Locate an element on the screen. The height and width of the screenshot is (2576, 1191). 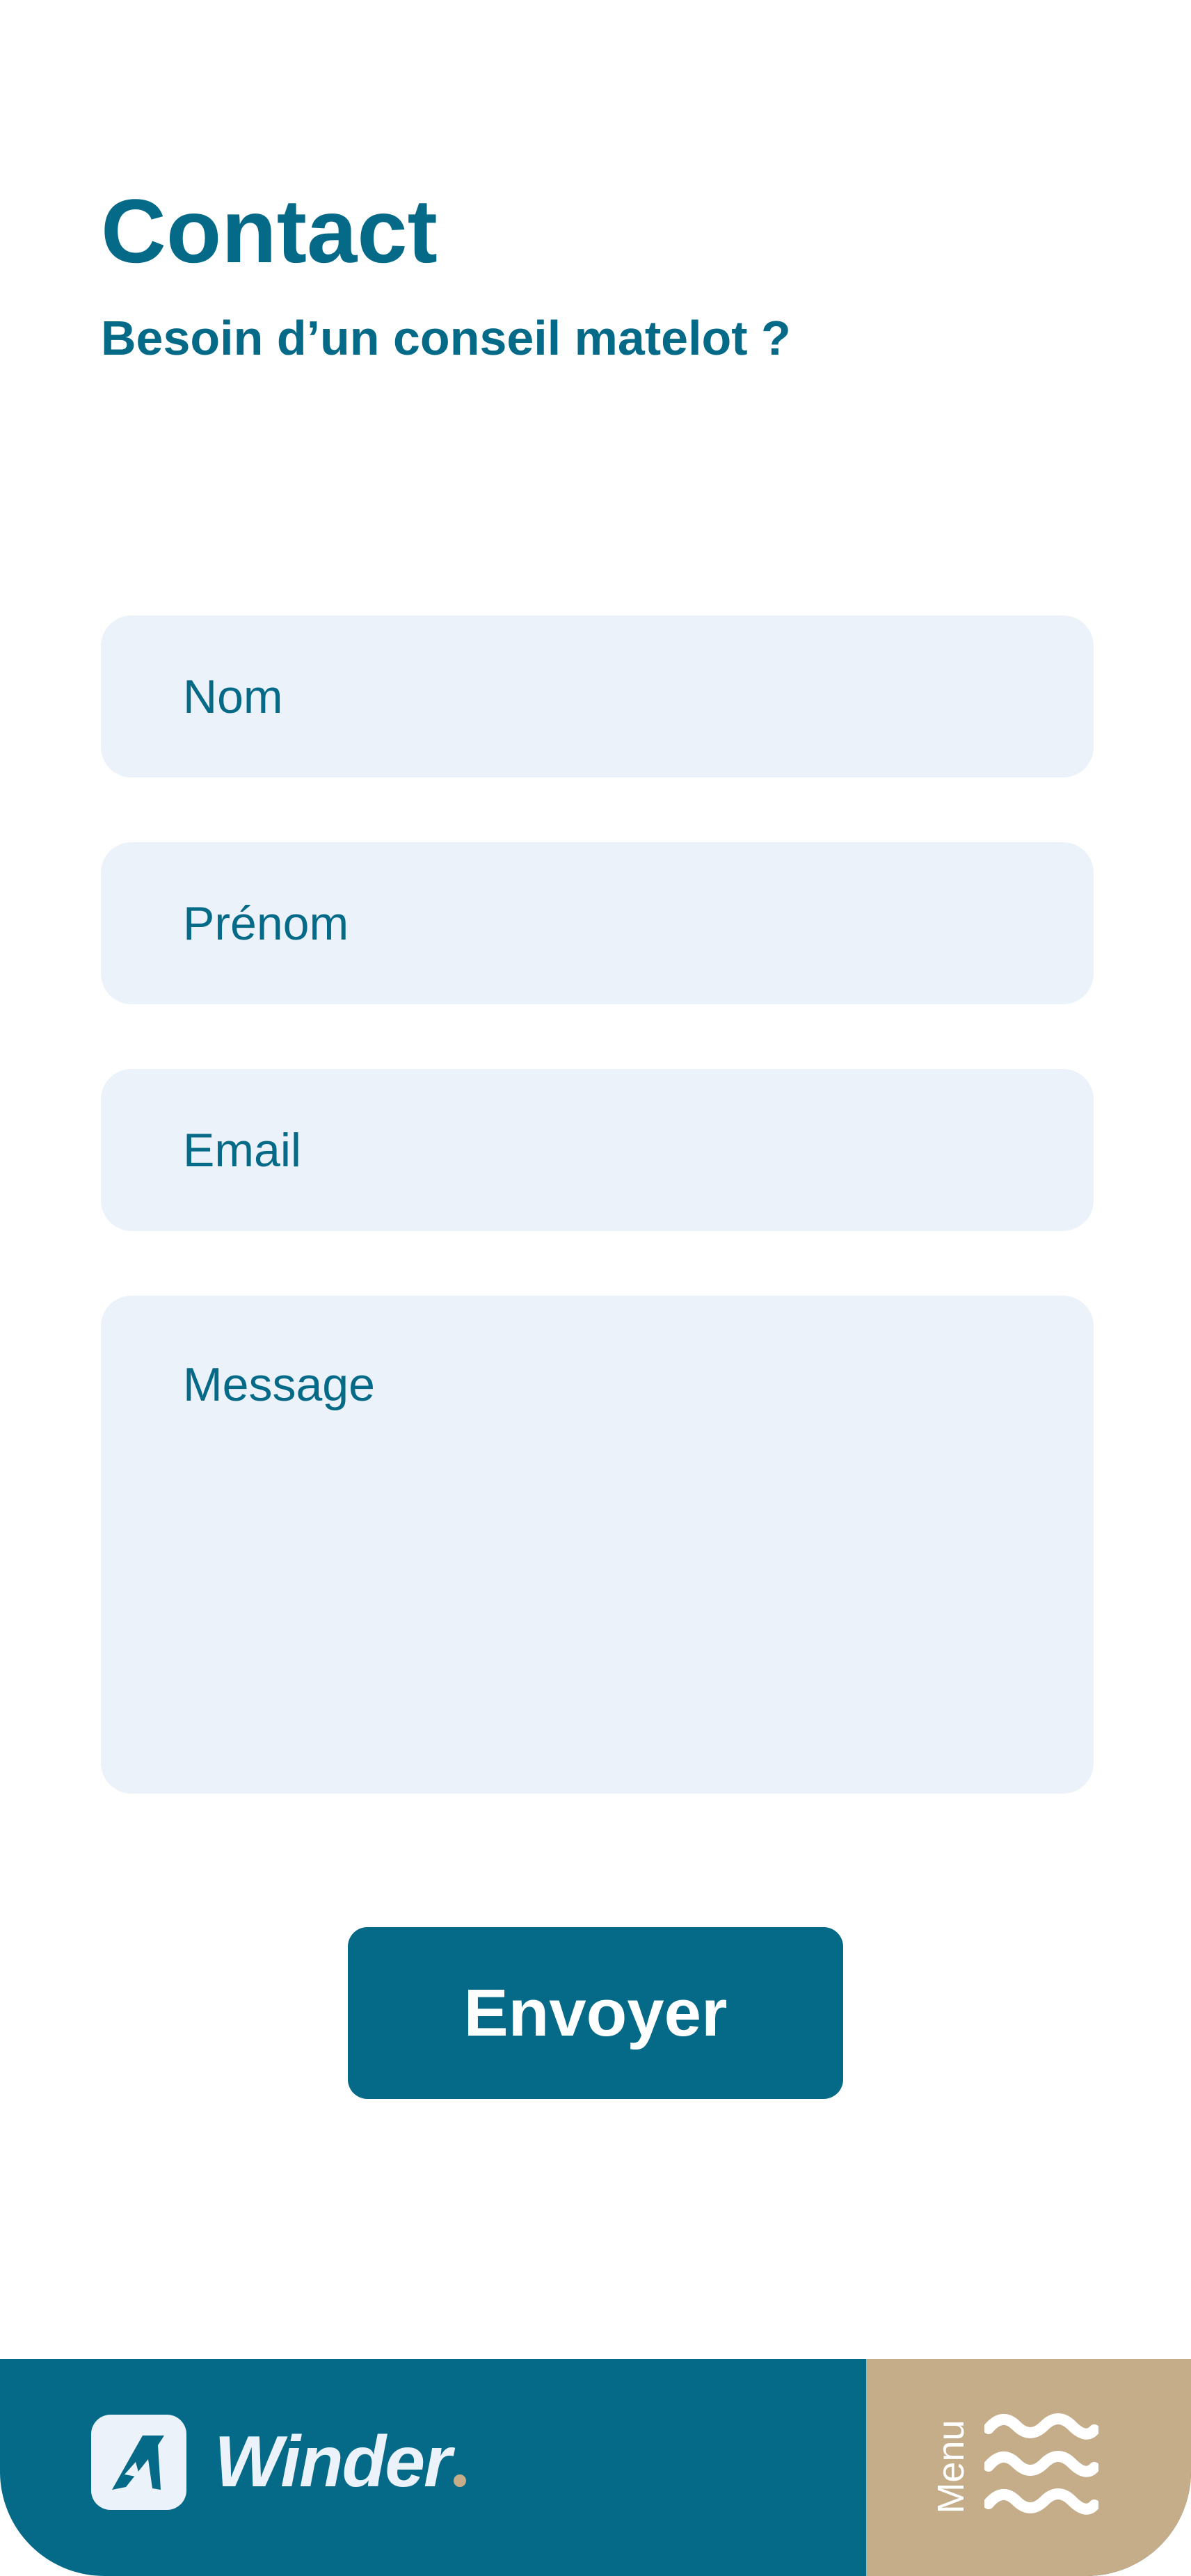
menu-button: Menu is located at coordinates (1029, 2467).